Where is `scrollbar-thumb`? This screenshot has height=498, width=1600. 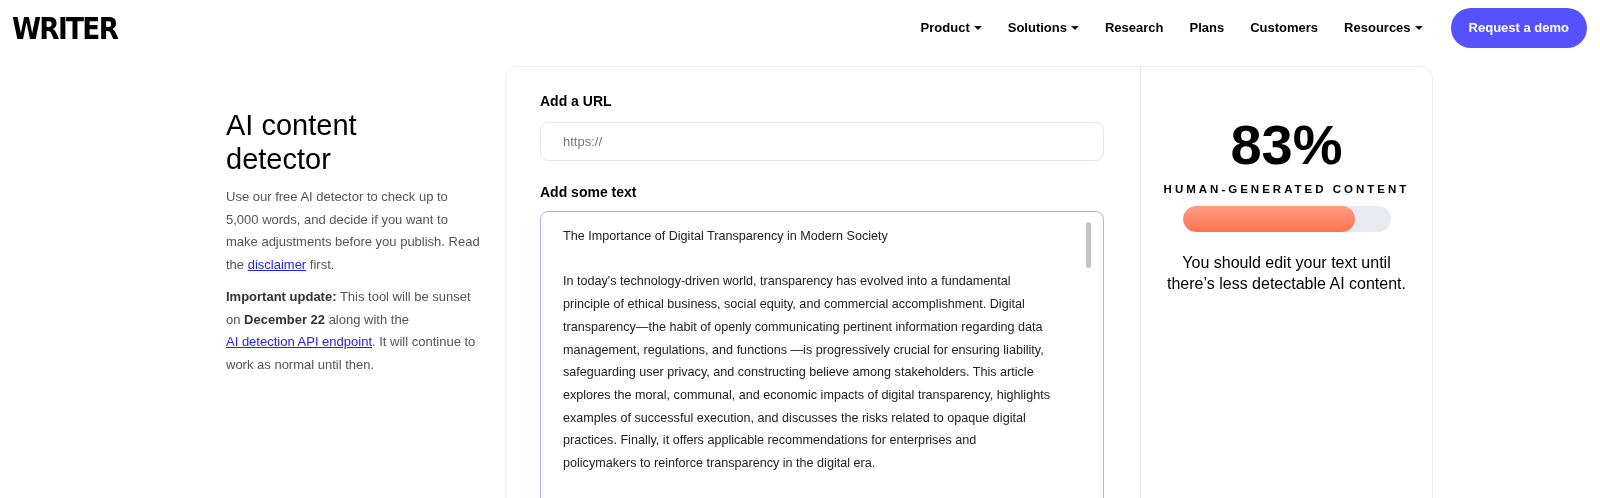
scrollbar-thumb is located at coordinates (1088, 245).